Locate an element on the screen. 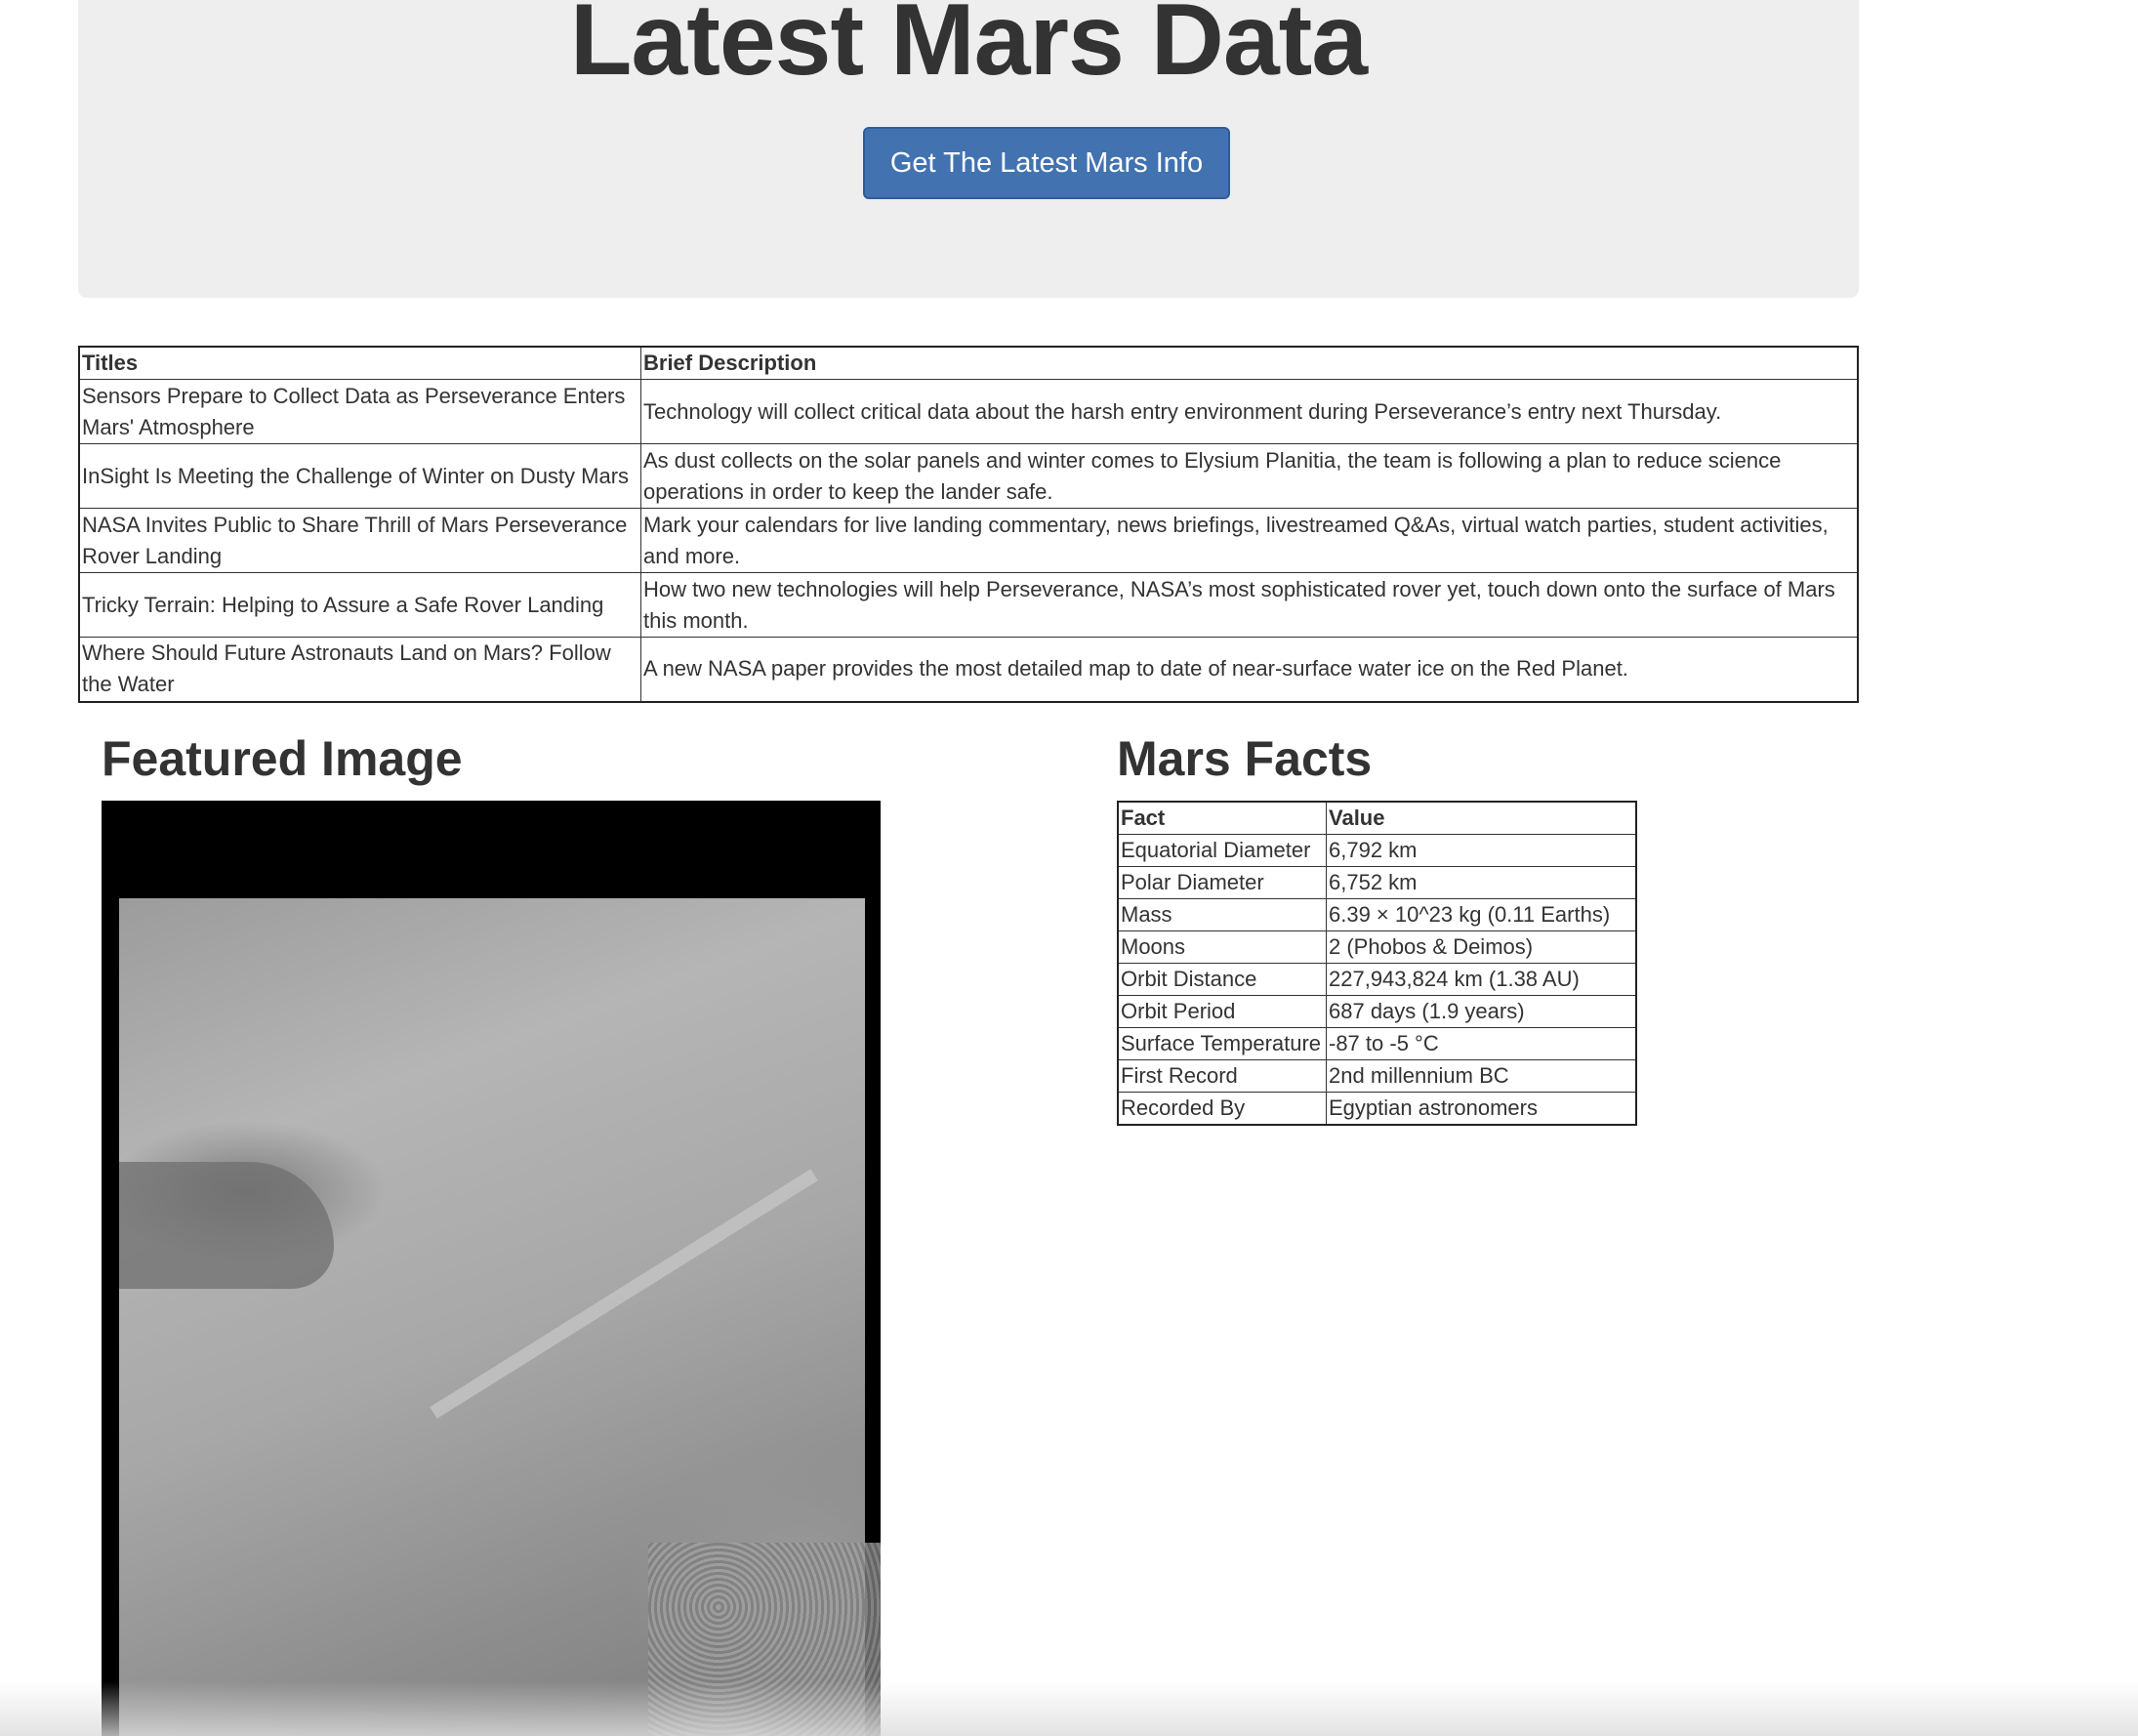  fact-value: 6.39 × 10^23 kg (0.11 Earths) is located at coordinates (1481, 914).